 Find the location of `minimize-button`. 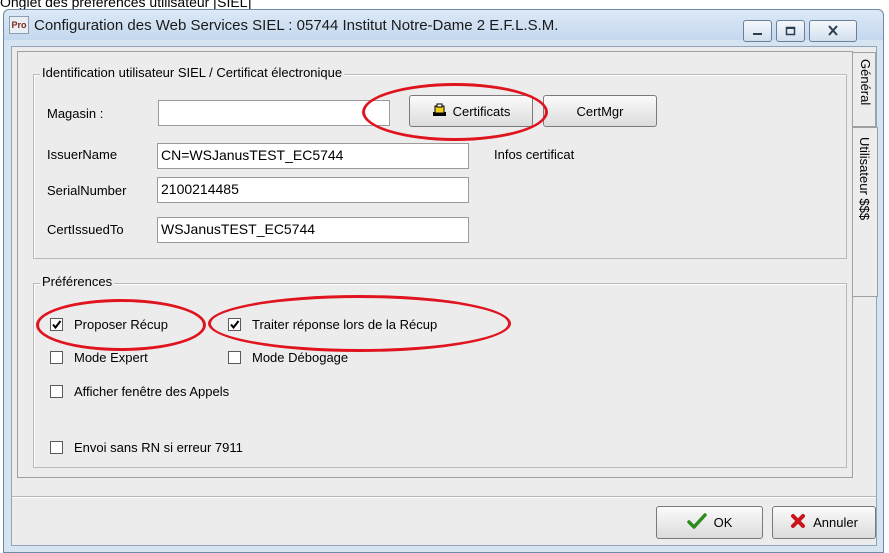

minimize-button is located at coordinates (757, 31).